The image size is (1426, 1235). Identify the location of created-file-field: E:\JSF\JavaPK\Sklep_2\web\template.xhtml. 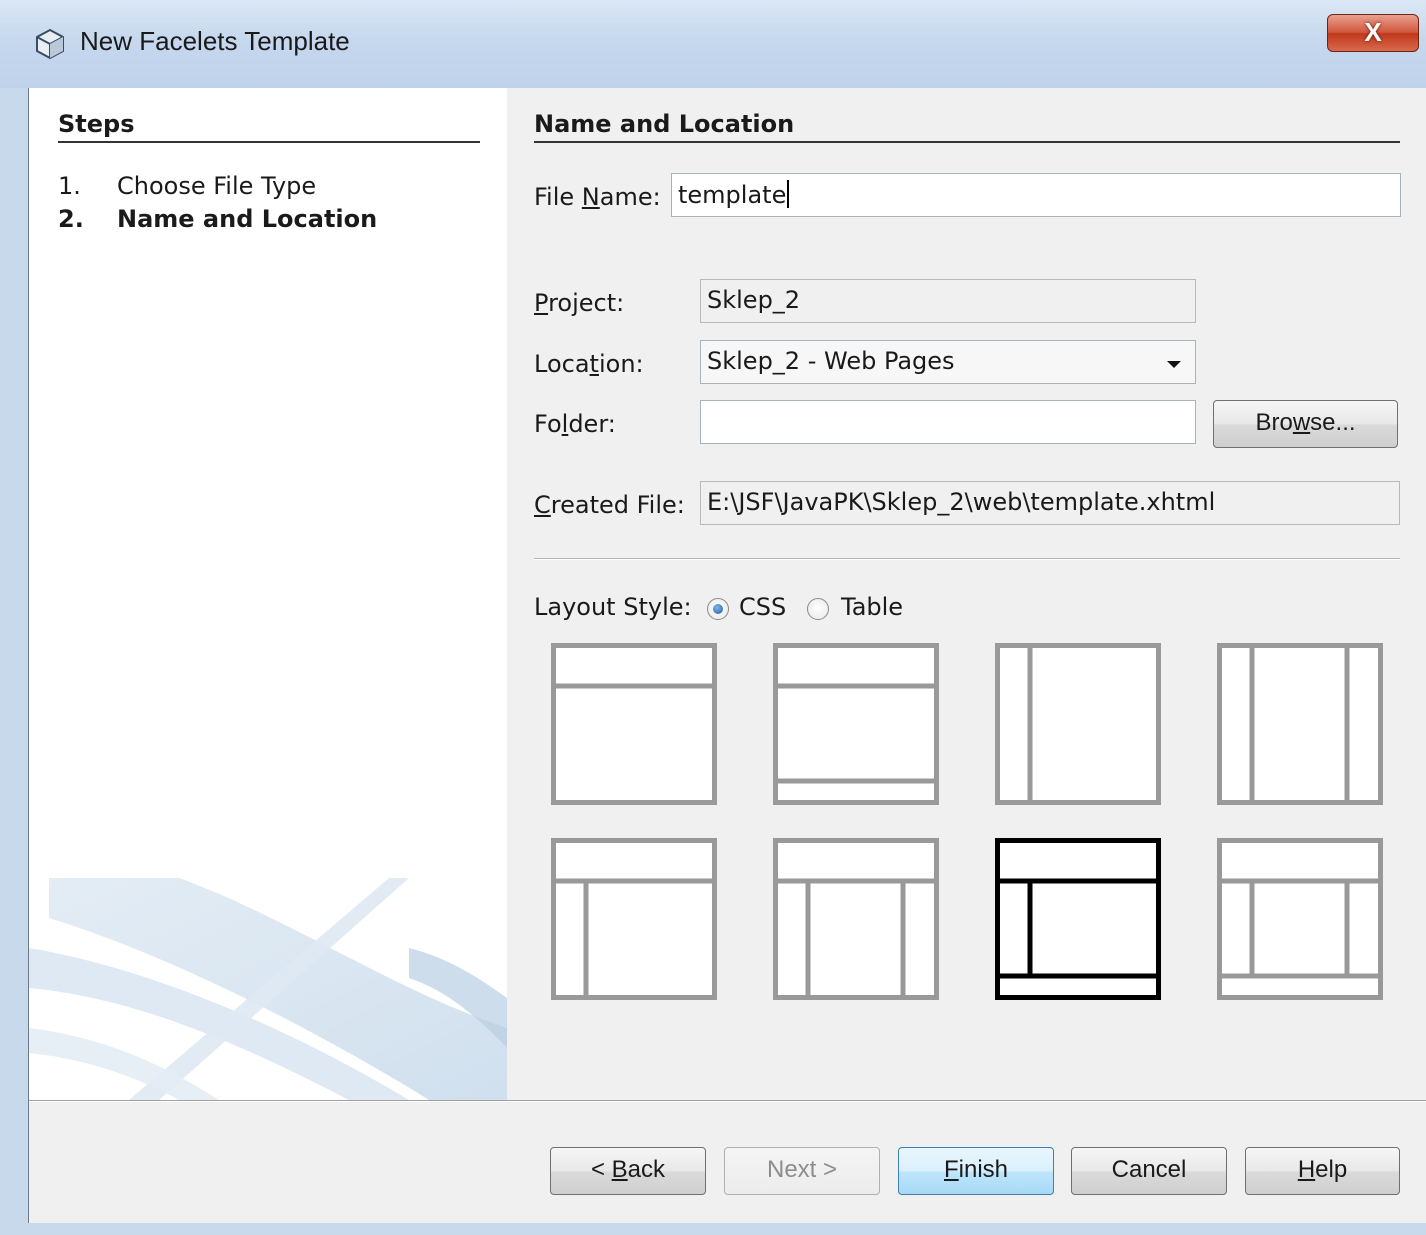
(1050, 503).